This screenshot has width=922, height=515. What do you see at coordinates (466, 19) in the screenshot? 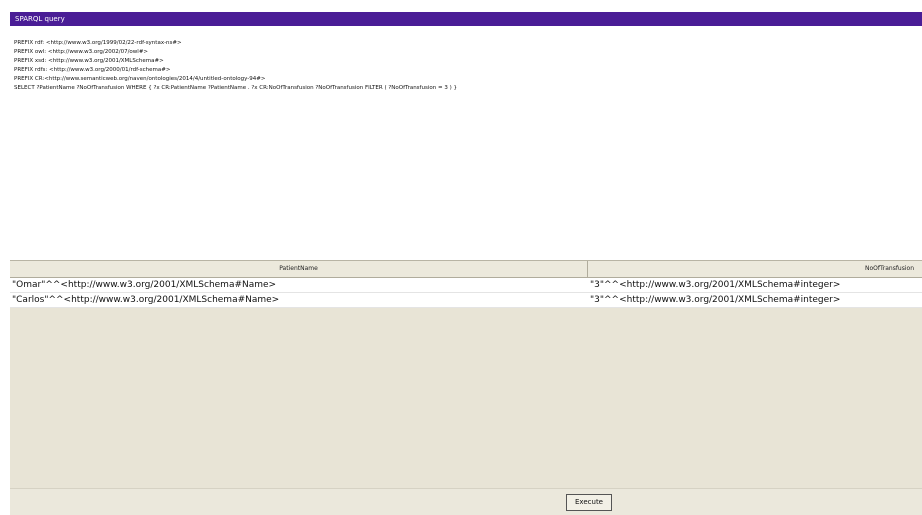
I see `window-title-bar: SPARQL query` at bounding box center [466, 19].